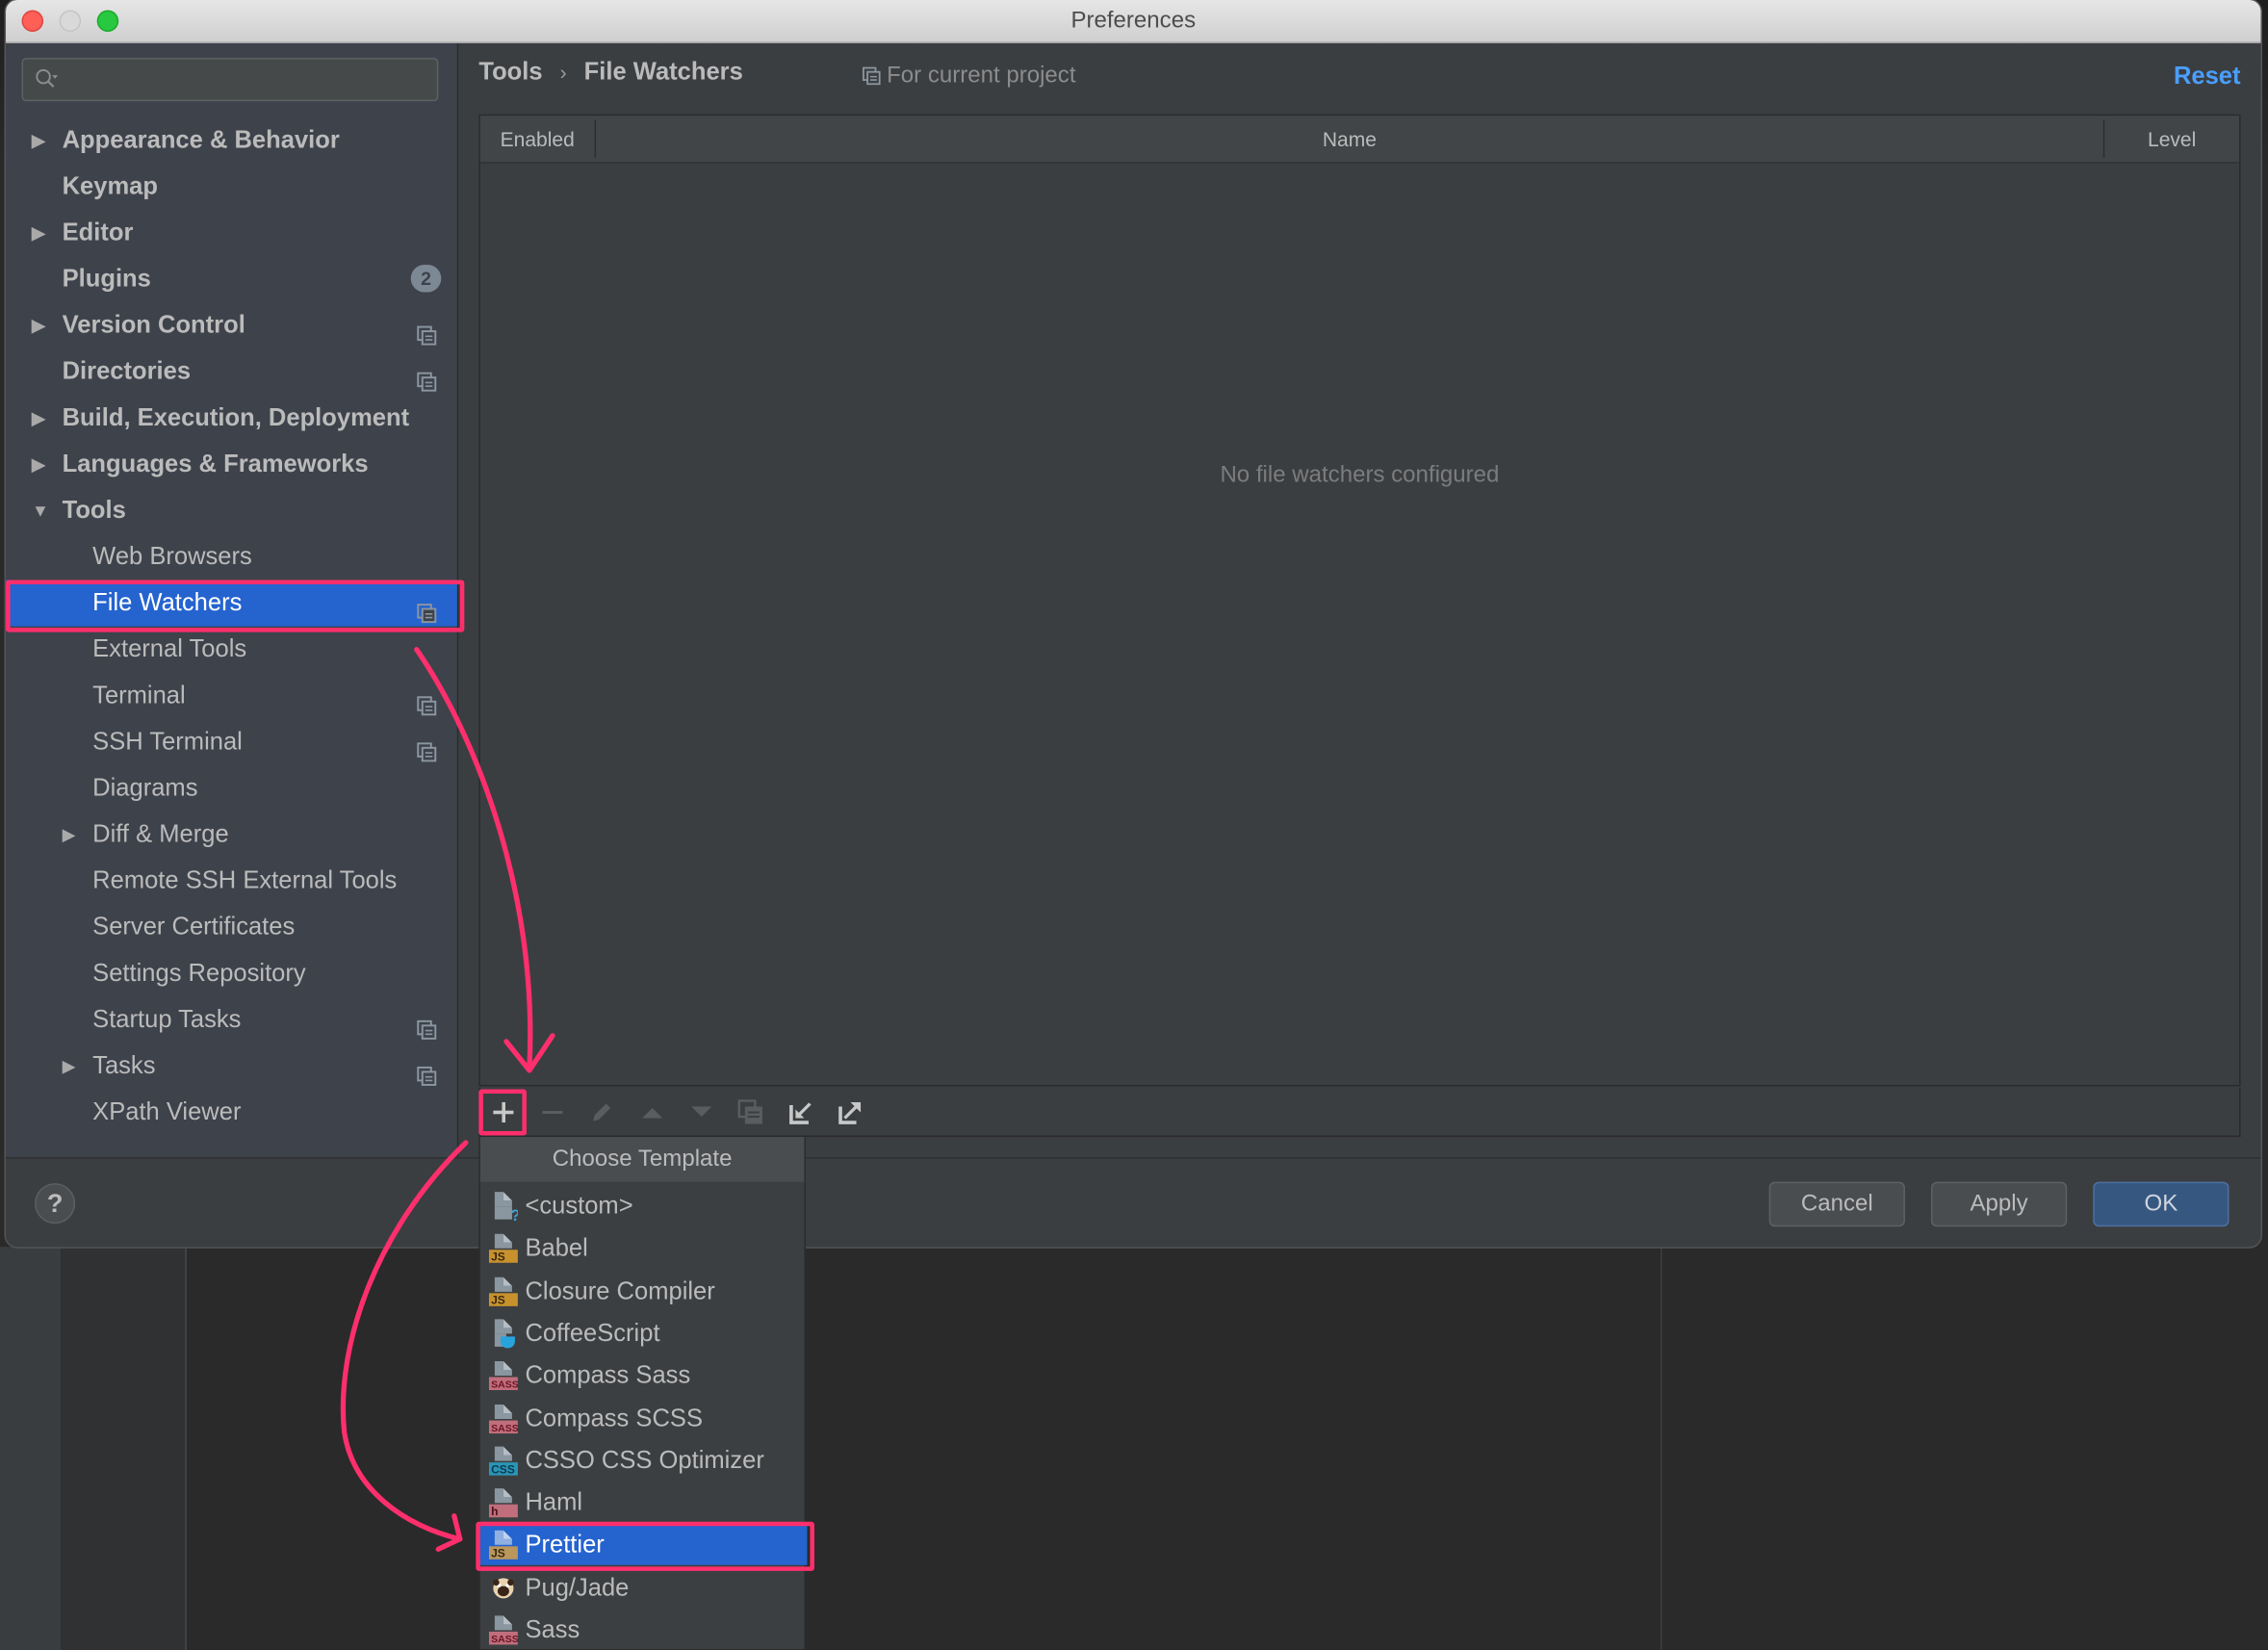  I want to click on template-item-csso-css-optimizer: CSS CSSO CSS Optimizer, so click(644, 1461).